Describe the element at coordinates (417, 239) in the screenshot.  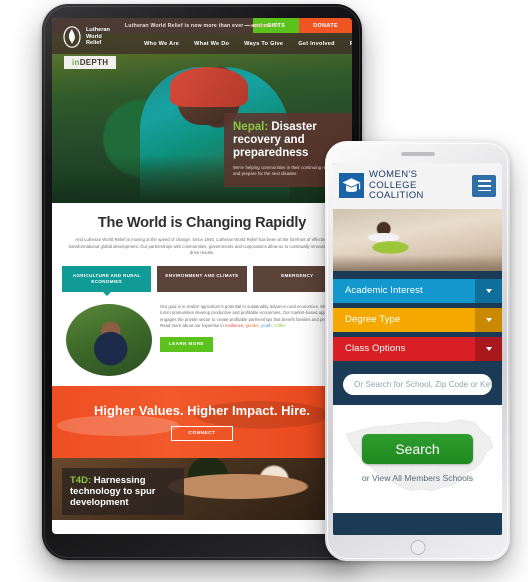
I see `wcc-hero-photo` at that location.